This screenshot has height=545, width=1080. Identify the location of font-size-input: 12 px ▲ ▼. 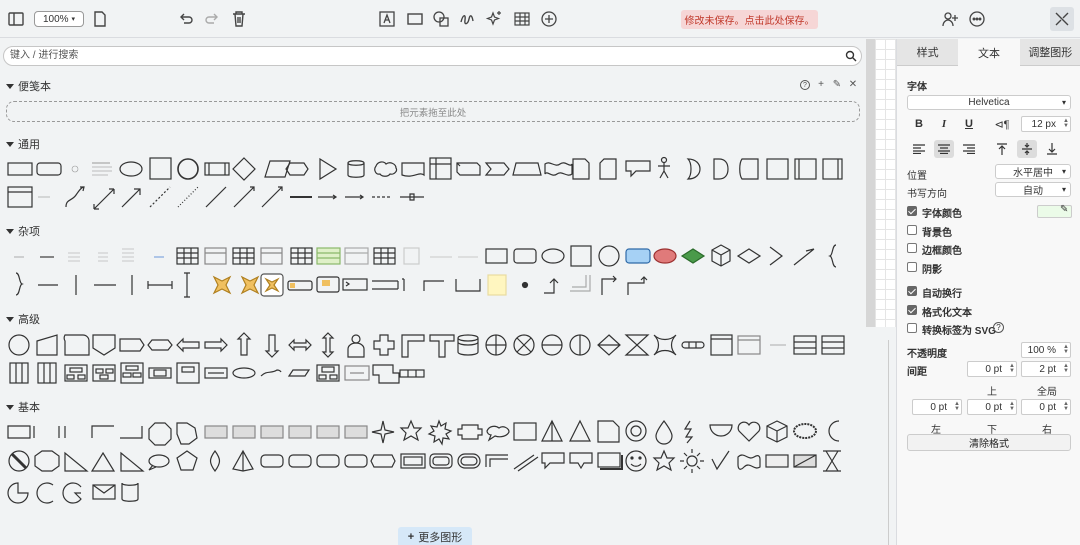
(1046, 124).